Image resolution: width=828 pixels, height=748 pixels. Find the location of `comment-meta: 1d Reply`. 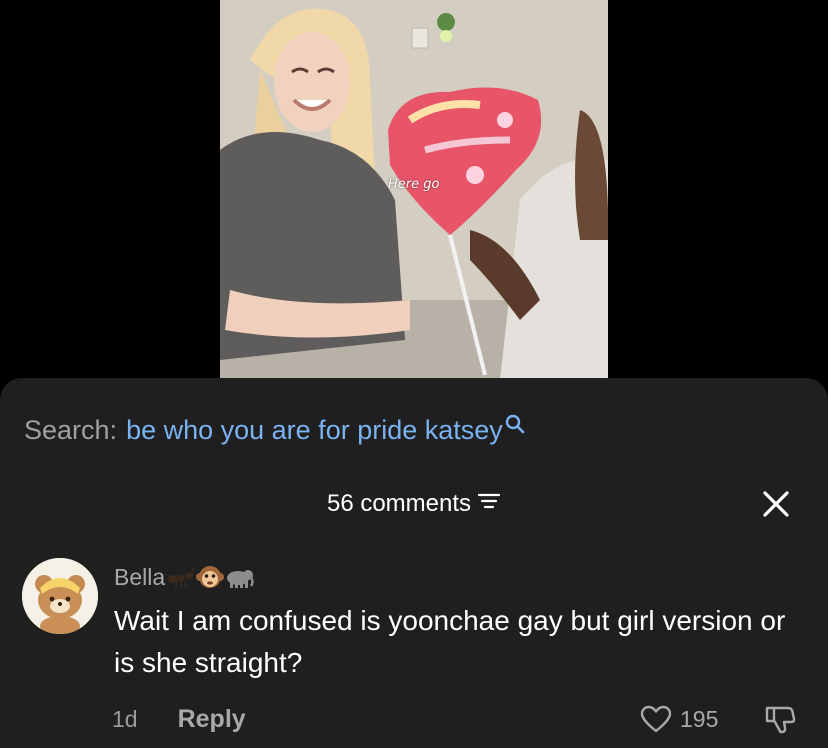

comment-meta: 1d Reply is located at coordinates (179, 719).